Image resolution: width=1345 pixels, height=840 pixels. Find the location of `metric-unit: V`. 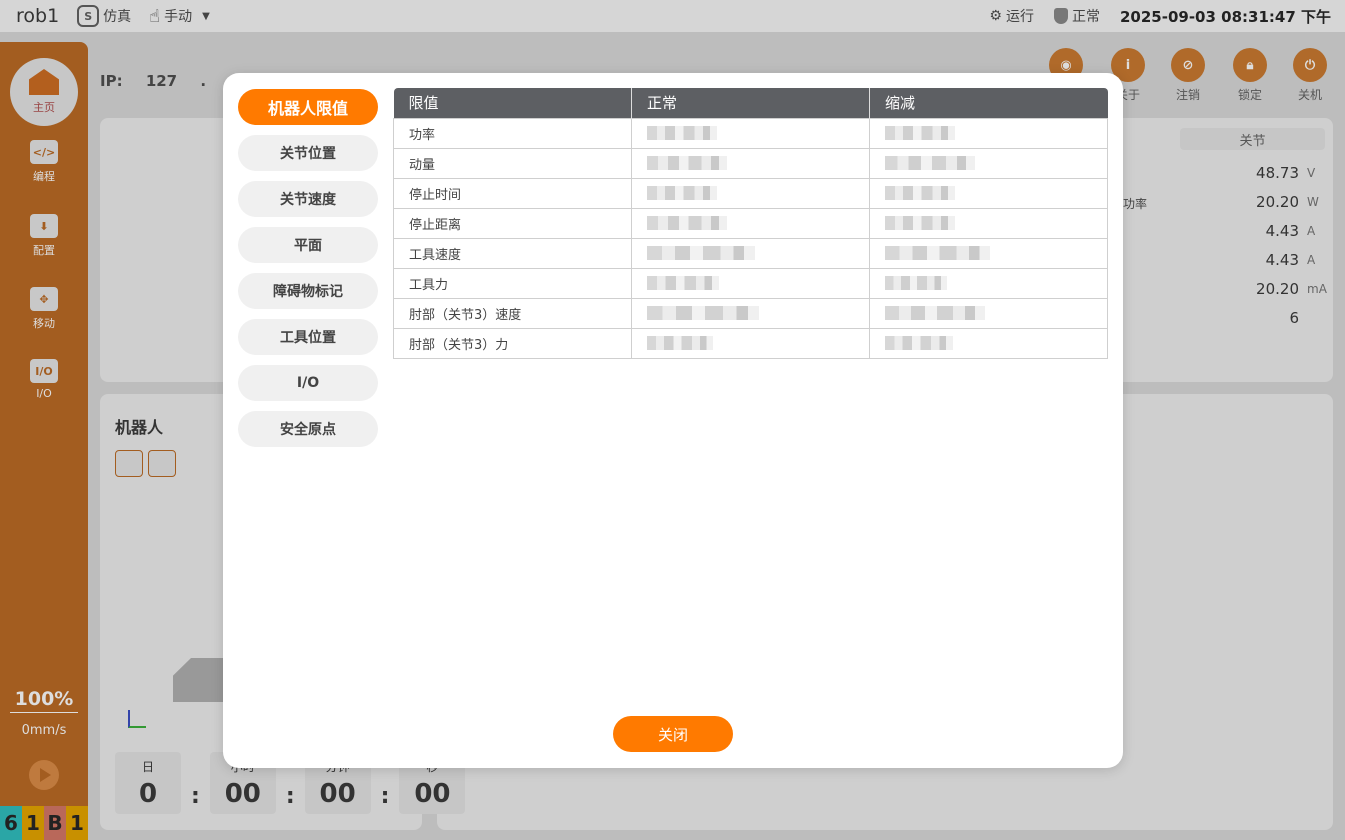

metric-unit: V is located at coordinates (1311, 173).